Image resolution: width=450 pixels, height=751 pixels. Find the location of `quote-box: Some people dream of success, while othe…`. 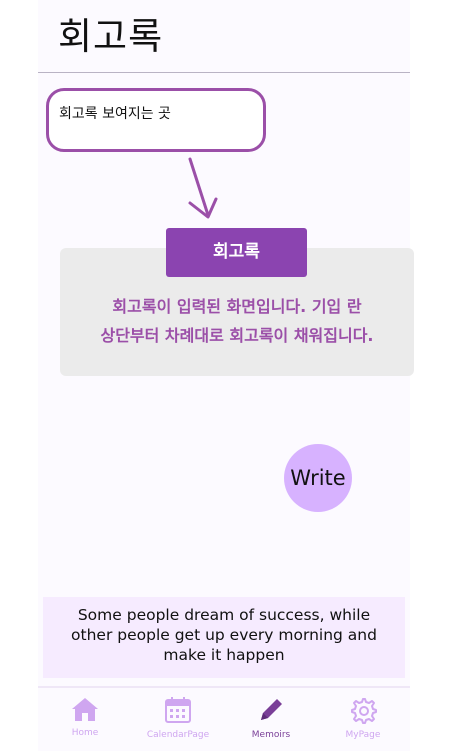

quote-box: Some people dream of success, while othe… is located at coordinates (224, 637).